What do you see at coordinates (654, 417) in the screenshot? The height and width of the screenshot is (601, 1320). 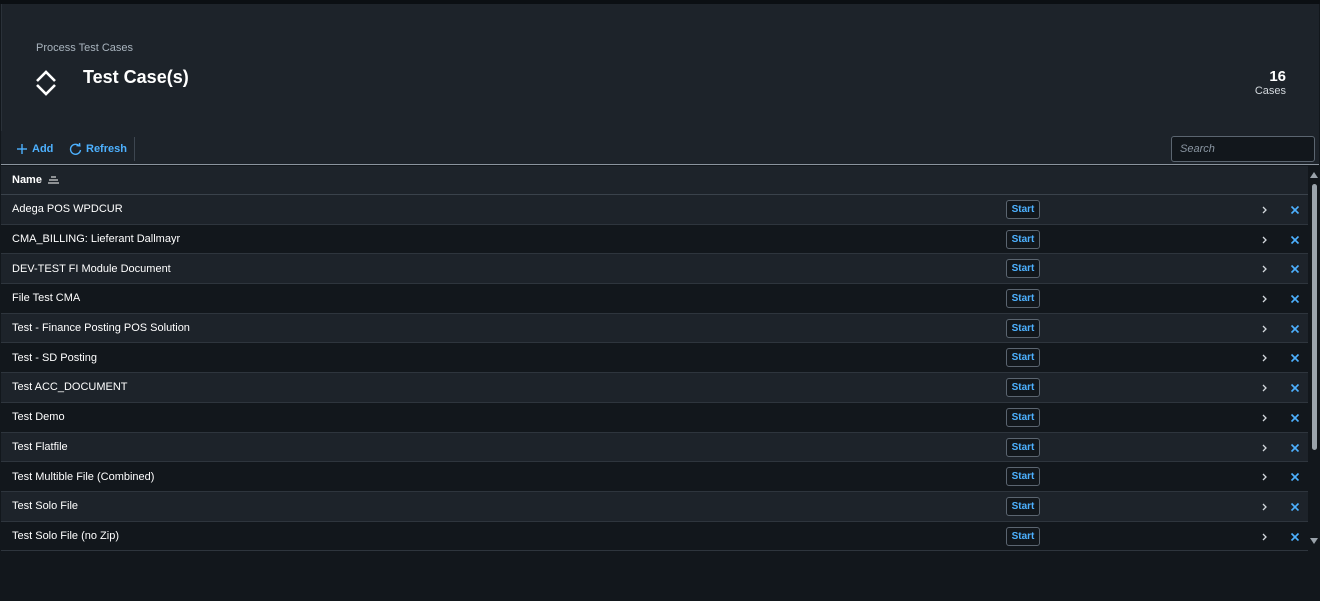 I see `table-row: Test Demo Start` at bounding box center [654, 417].